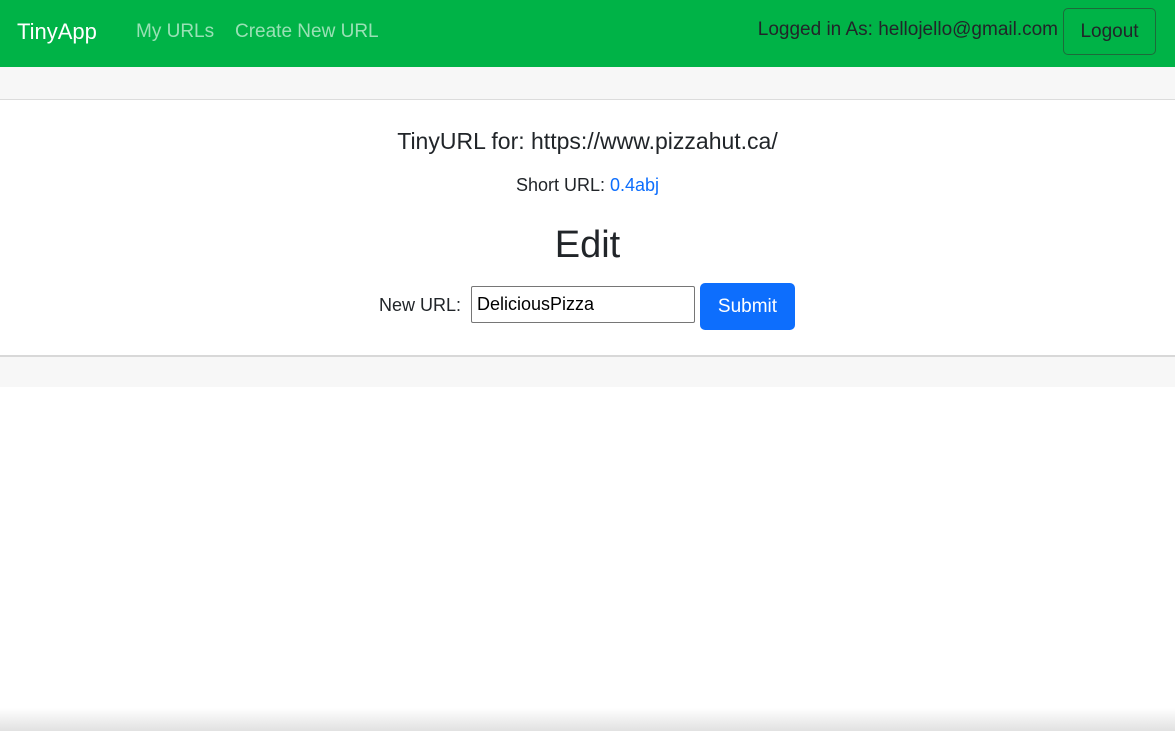  Describe the element at coordinates (57, 32) in the screenshot. I see `brand-link: TinyApp` at that location.